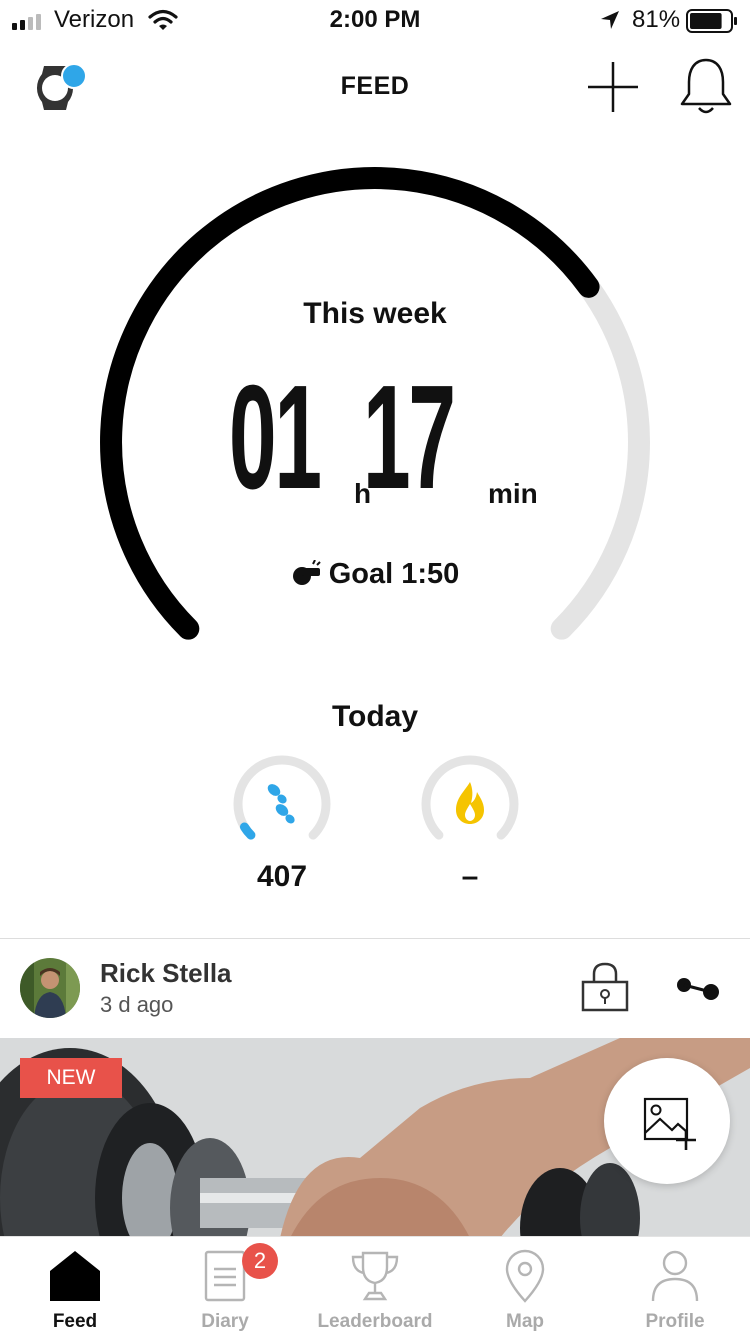 The height and width of the screenshot is (1334, 750). I want to click on tab-leaderboard: Leaderboard, so click(375, 1285).